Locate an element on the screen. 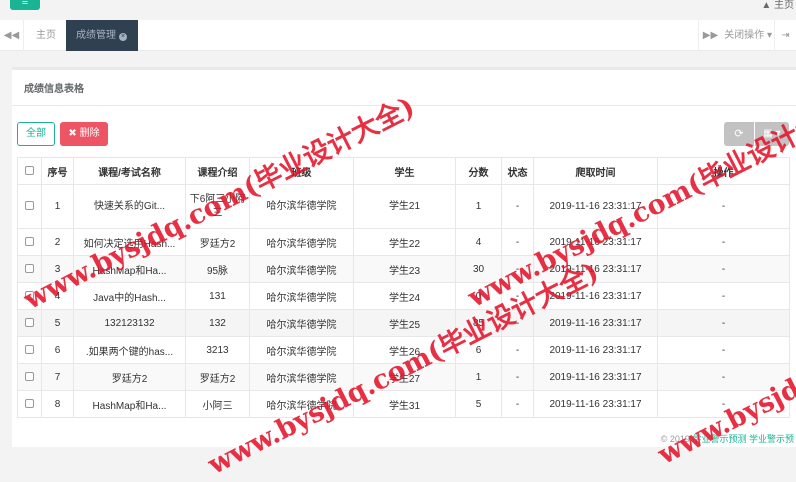 The height and width of the screenshot is (482, 796). table-cell: 学生24 is located at coordinates (404, 296).